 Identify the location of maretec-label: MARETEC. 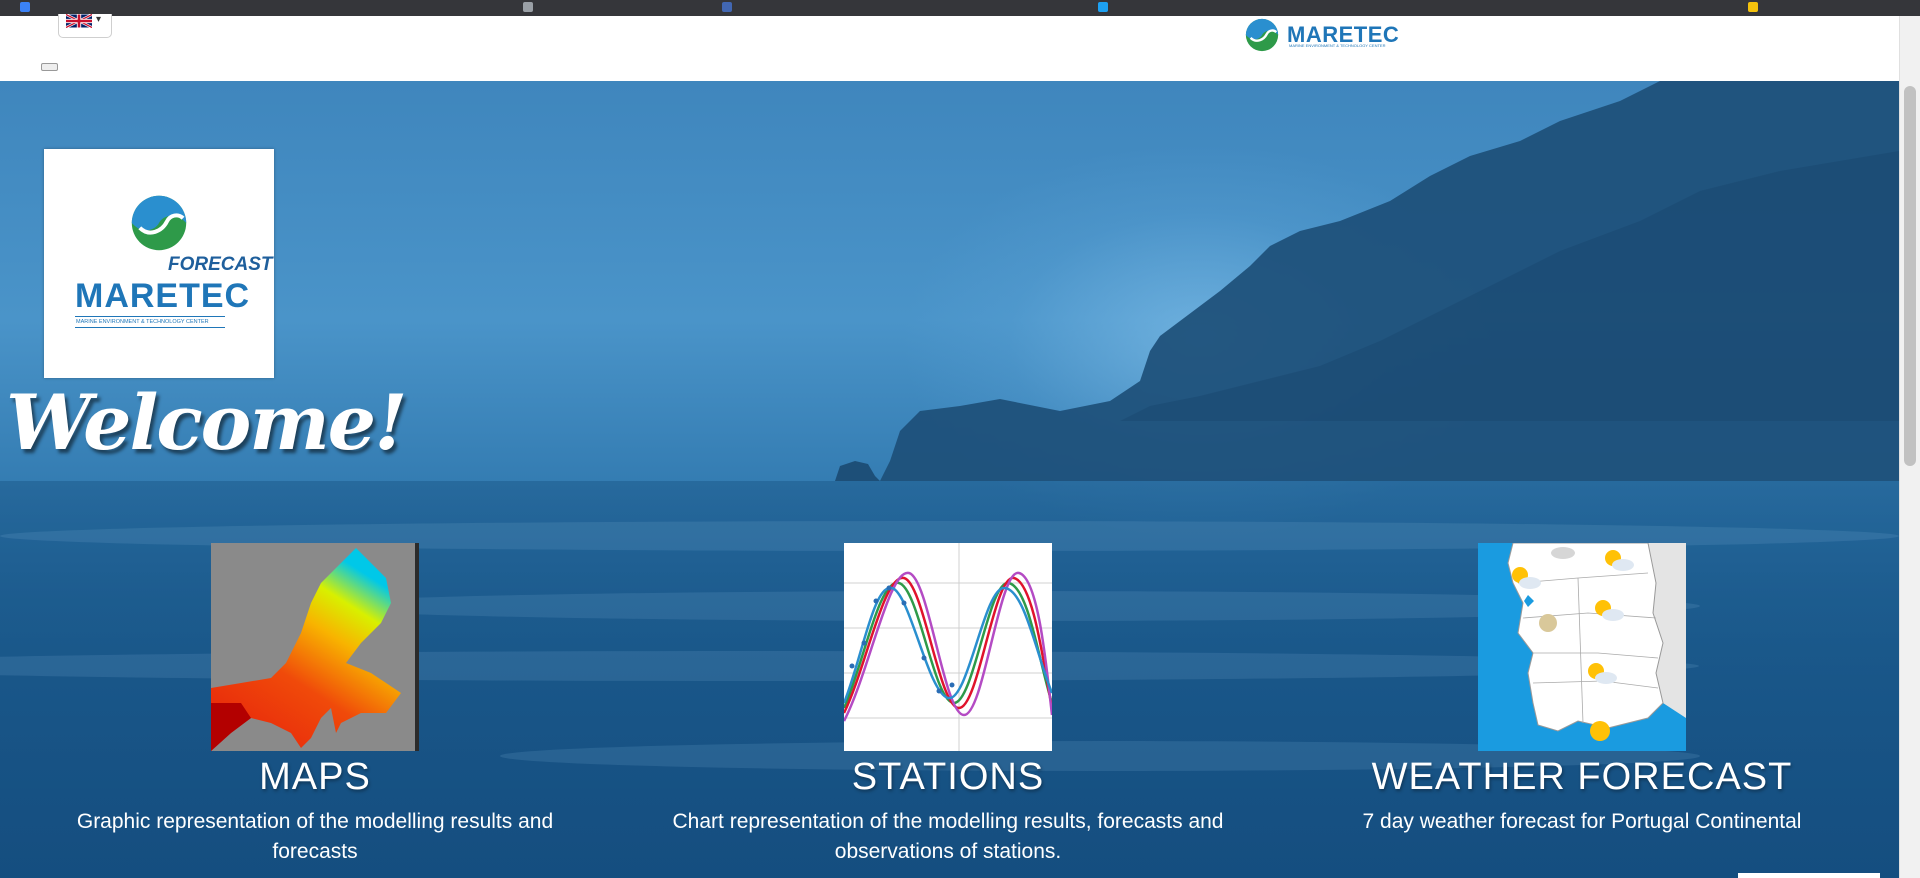
(163, 296).